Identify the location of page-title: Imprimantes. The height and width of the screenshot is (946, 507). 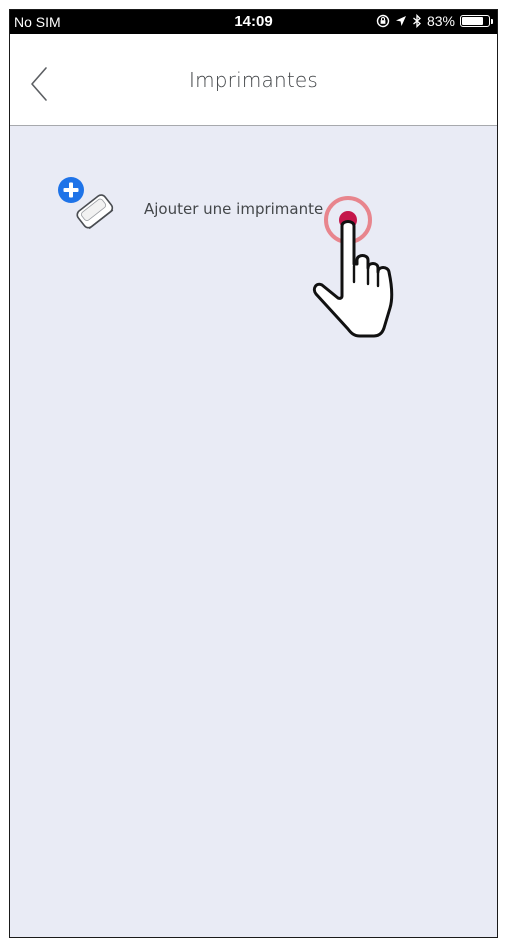
(253, 80).